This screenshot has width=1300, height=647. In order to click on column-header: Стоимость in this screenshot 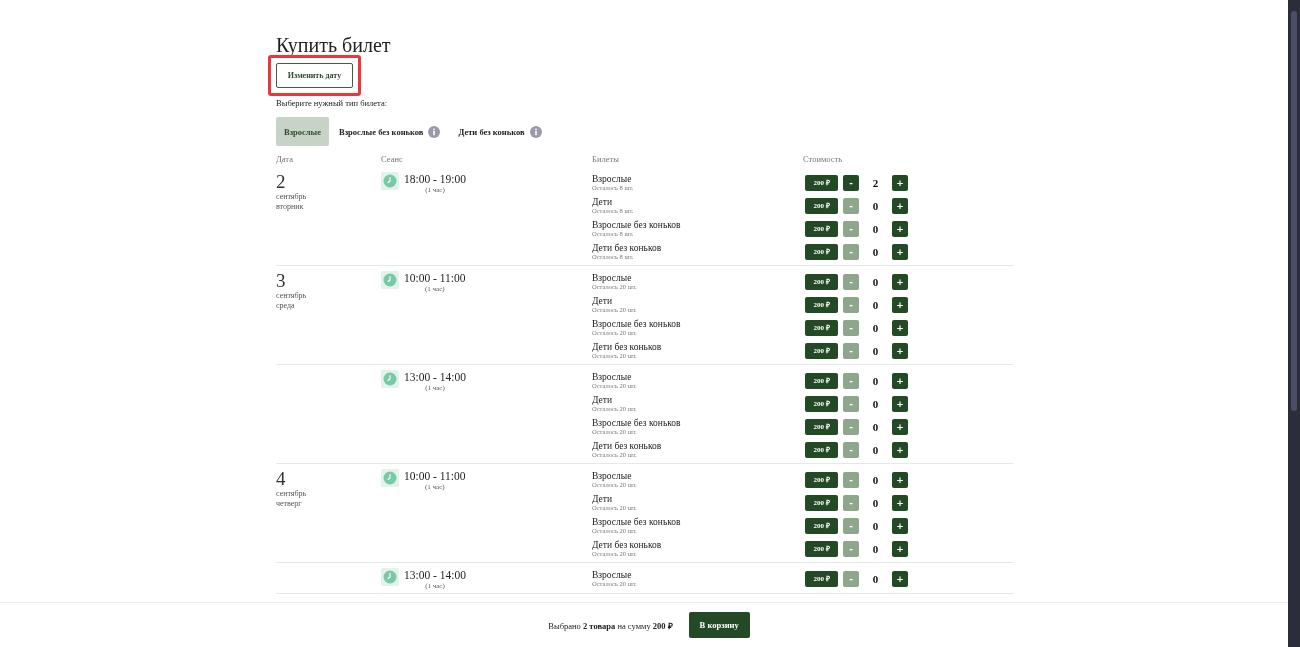, I will do `click(823, 159)`.